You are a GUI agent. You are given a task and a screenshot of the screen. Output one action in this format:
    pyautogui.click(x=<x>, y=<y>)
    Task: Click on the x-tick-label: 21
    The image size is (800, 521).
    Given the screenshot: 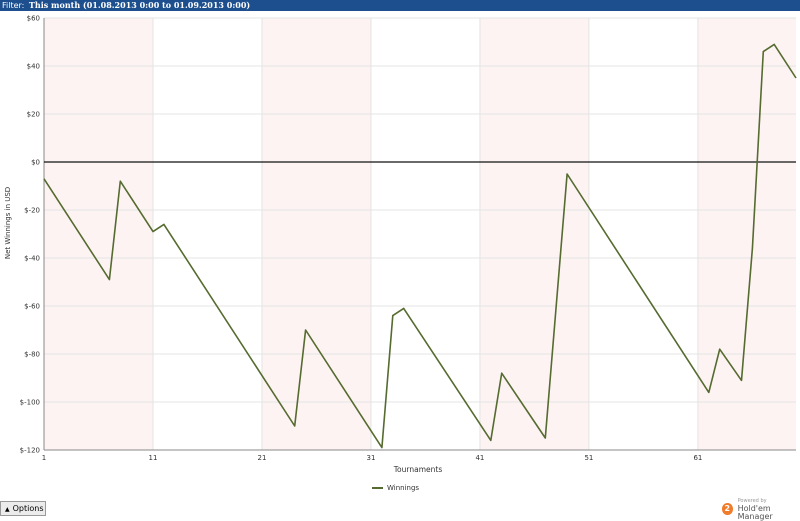 What is the action you would take?
    pyautogui.click(x=262, y=458)
    